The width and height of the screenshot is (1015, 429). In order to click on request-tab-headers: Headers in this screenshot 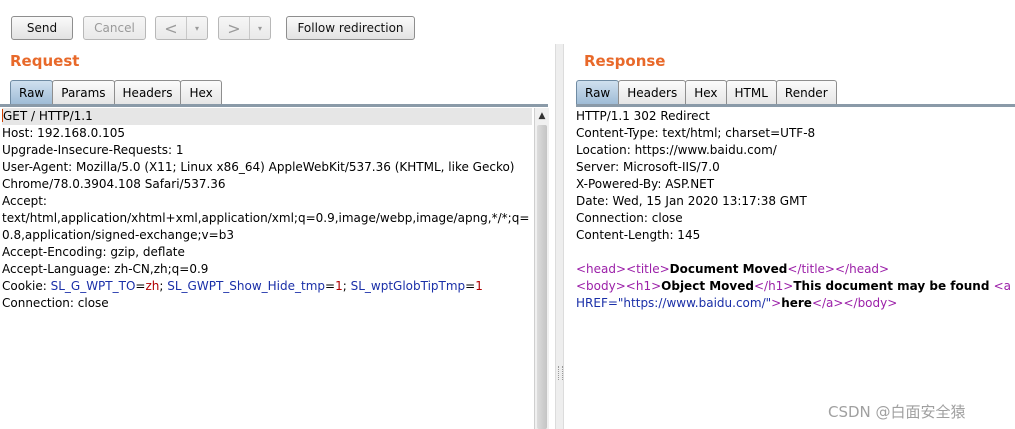, I will do `click(147, 92)`.